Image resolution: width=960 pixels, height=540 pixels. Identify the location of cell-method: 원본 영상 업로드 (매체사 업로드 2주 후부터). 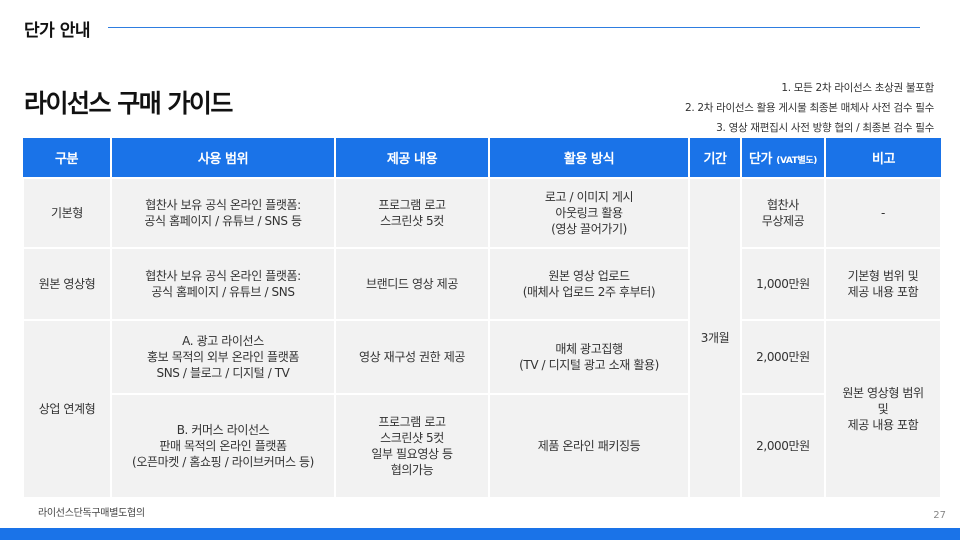
(589, 284).